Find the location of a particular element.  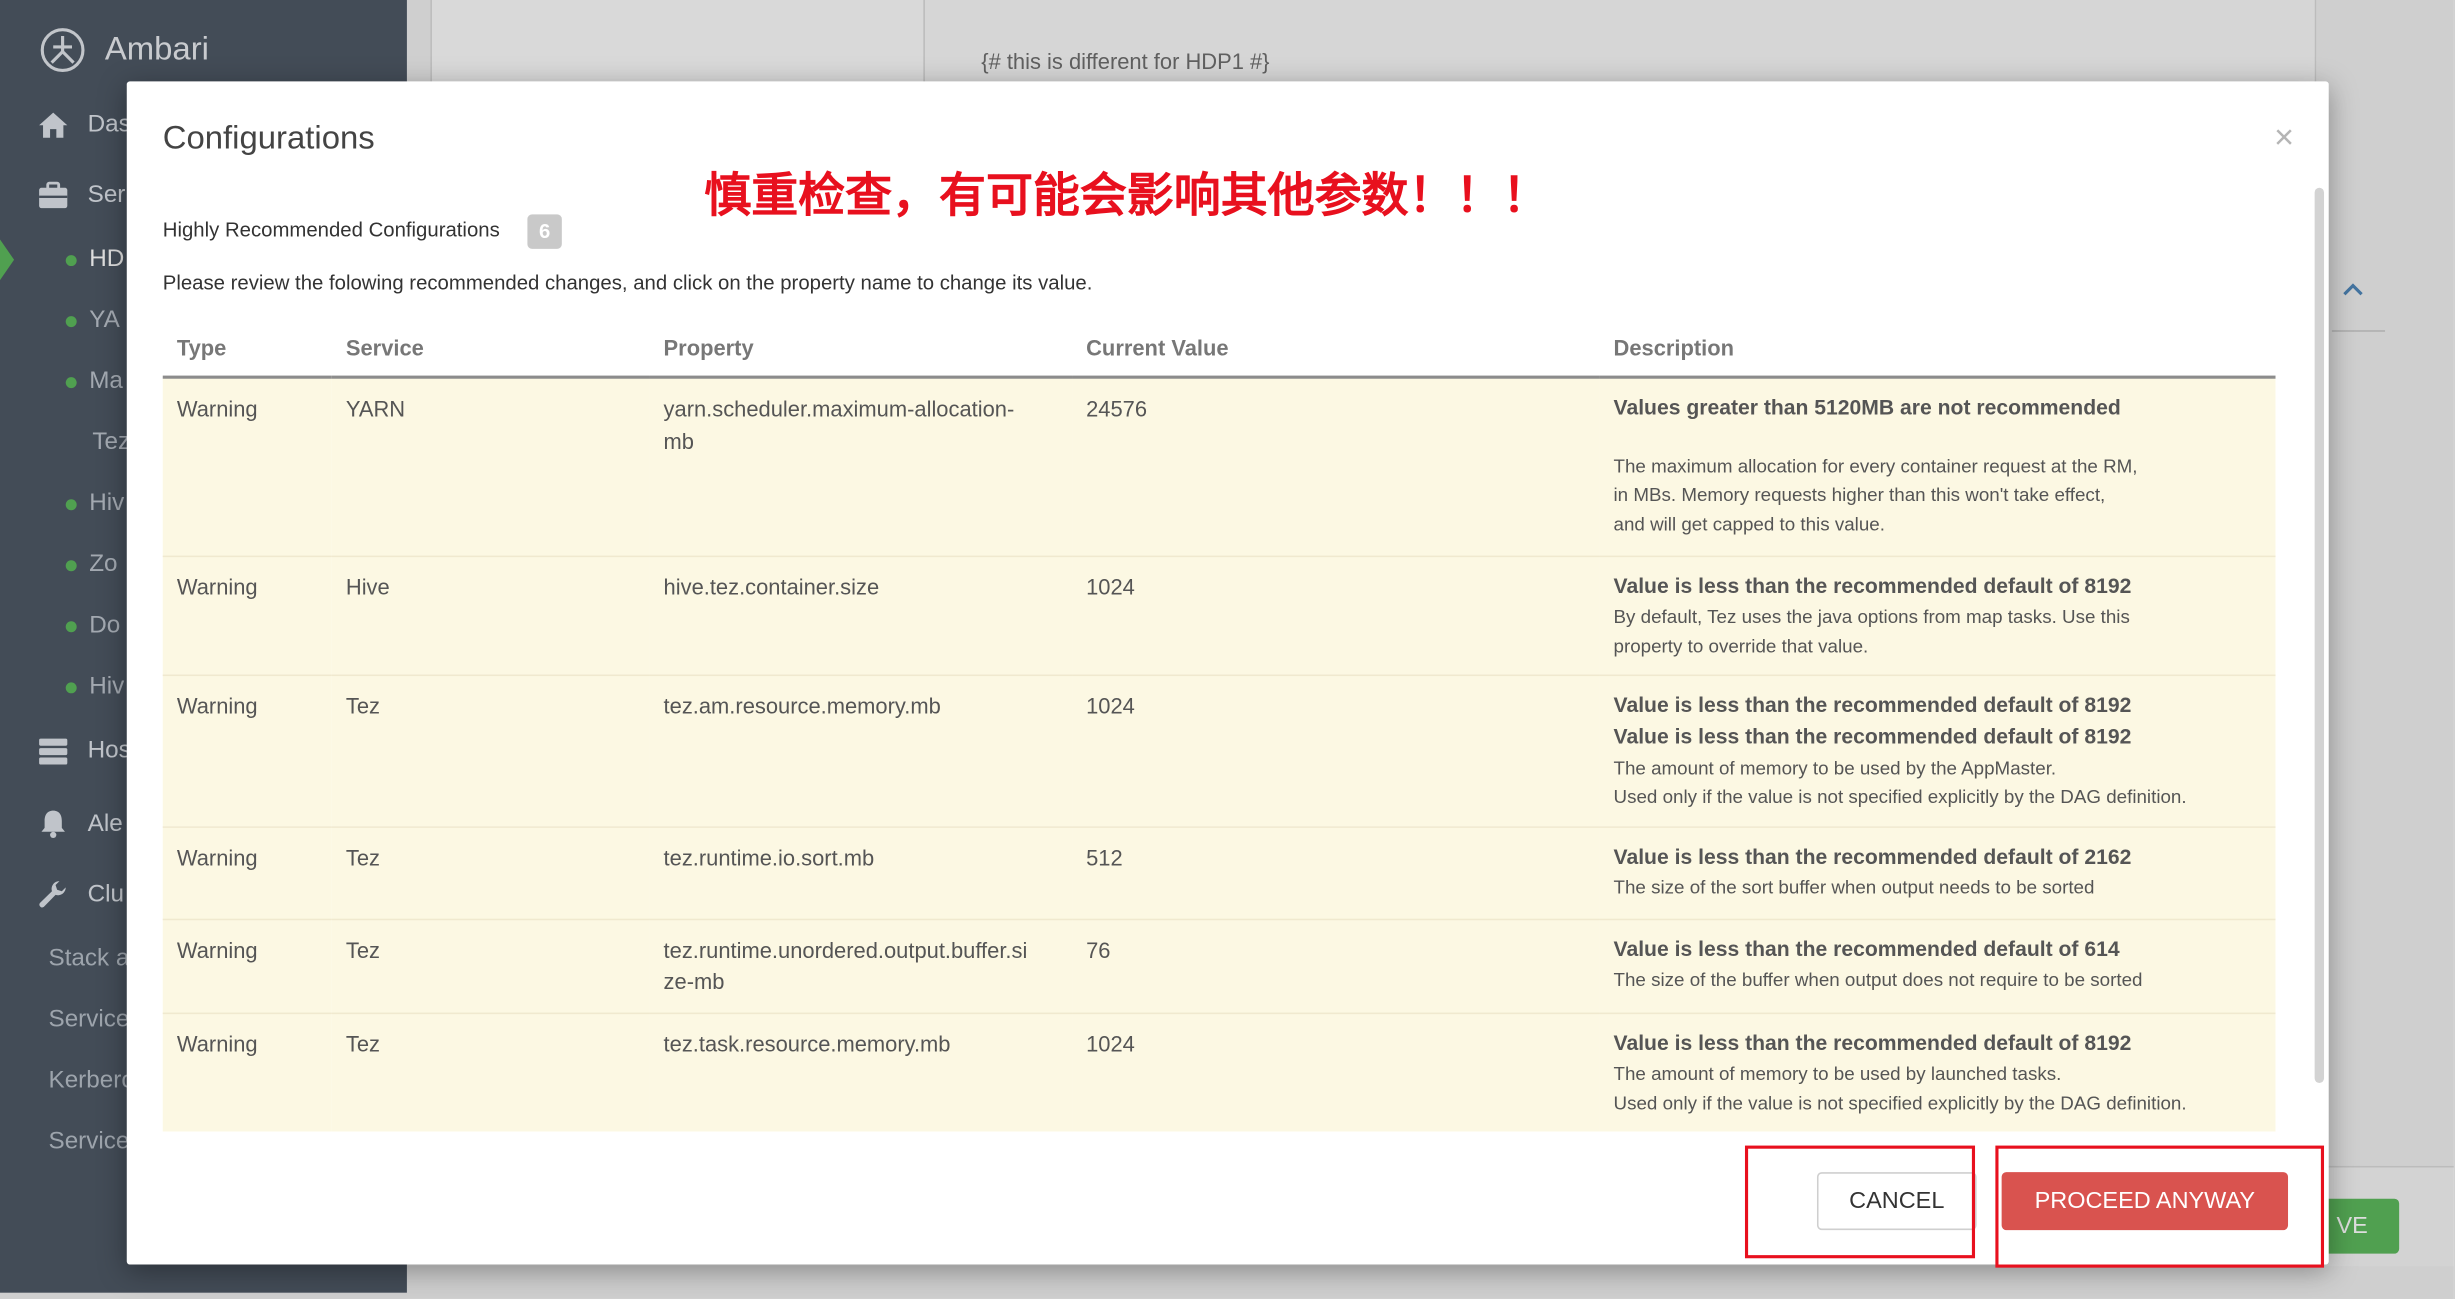

property-cell: tez.am.resource.memory.mb is located at coordinates (861, 750).